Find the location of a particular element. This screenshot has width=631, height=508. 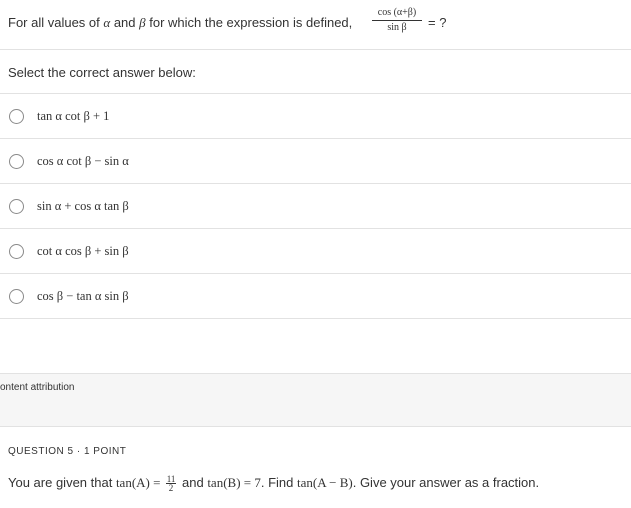

q5-fraction: 11 2 is located at coordinates (171, 484).